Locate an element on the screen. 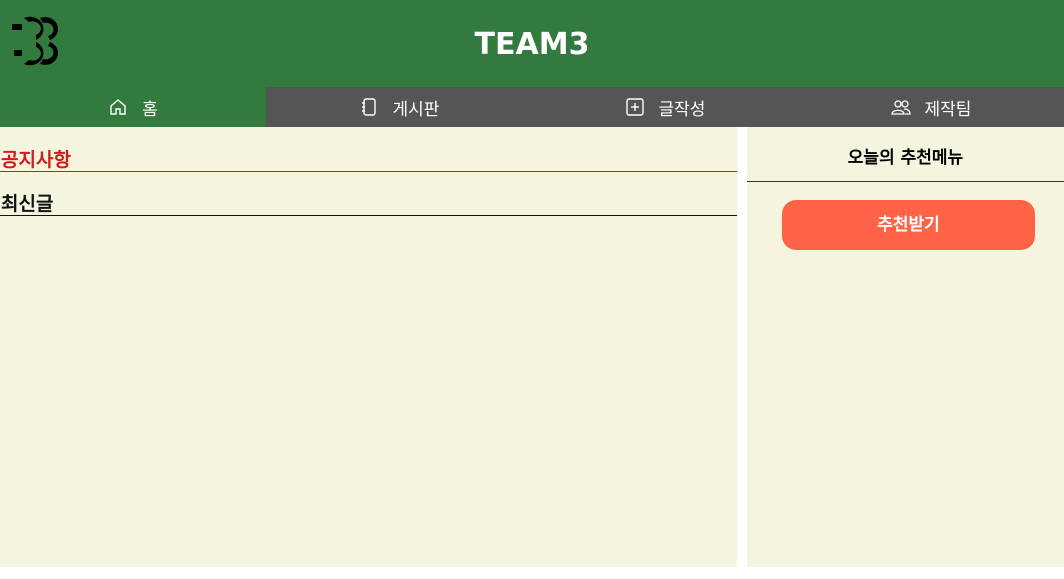 This screenshot has width=1064, height=579. nav-item-home: 홈 is located at coordinates (133, 107).